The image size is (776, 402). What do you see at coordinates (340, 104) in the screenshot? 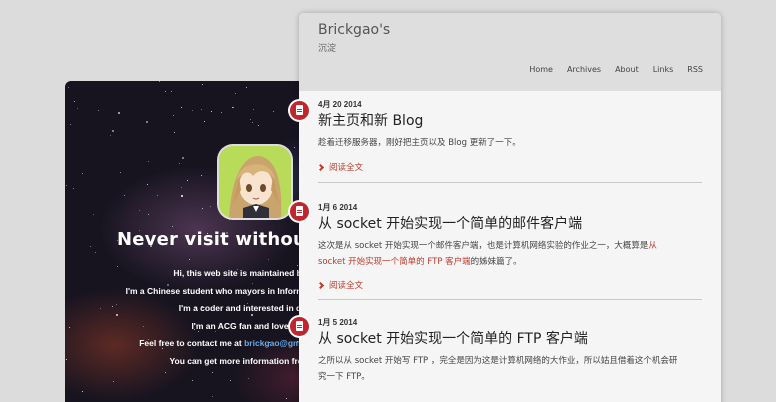
I see `post-date: 4月 20 2014` at bounding box center [340, 104].